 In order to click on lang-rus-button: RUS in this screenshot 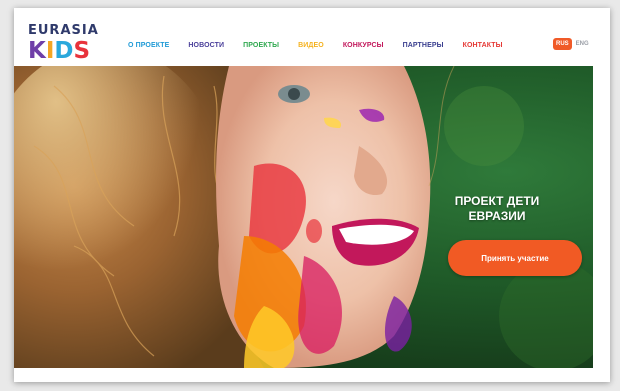, I will do `click(562, 44)`.